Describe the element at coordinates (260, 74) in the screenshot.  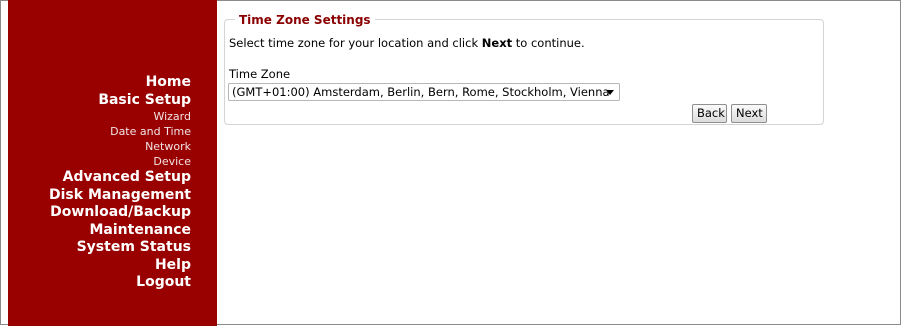
I see `time-zone-label: Time Zone` at that location.